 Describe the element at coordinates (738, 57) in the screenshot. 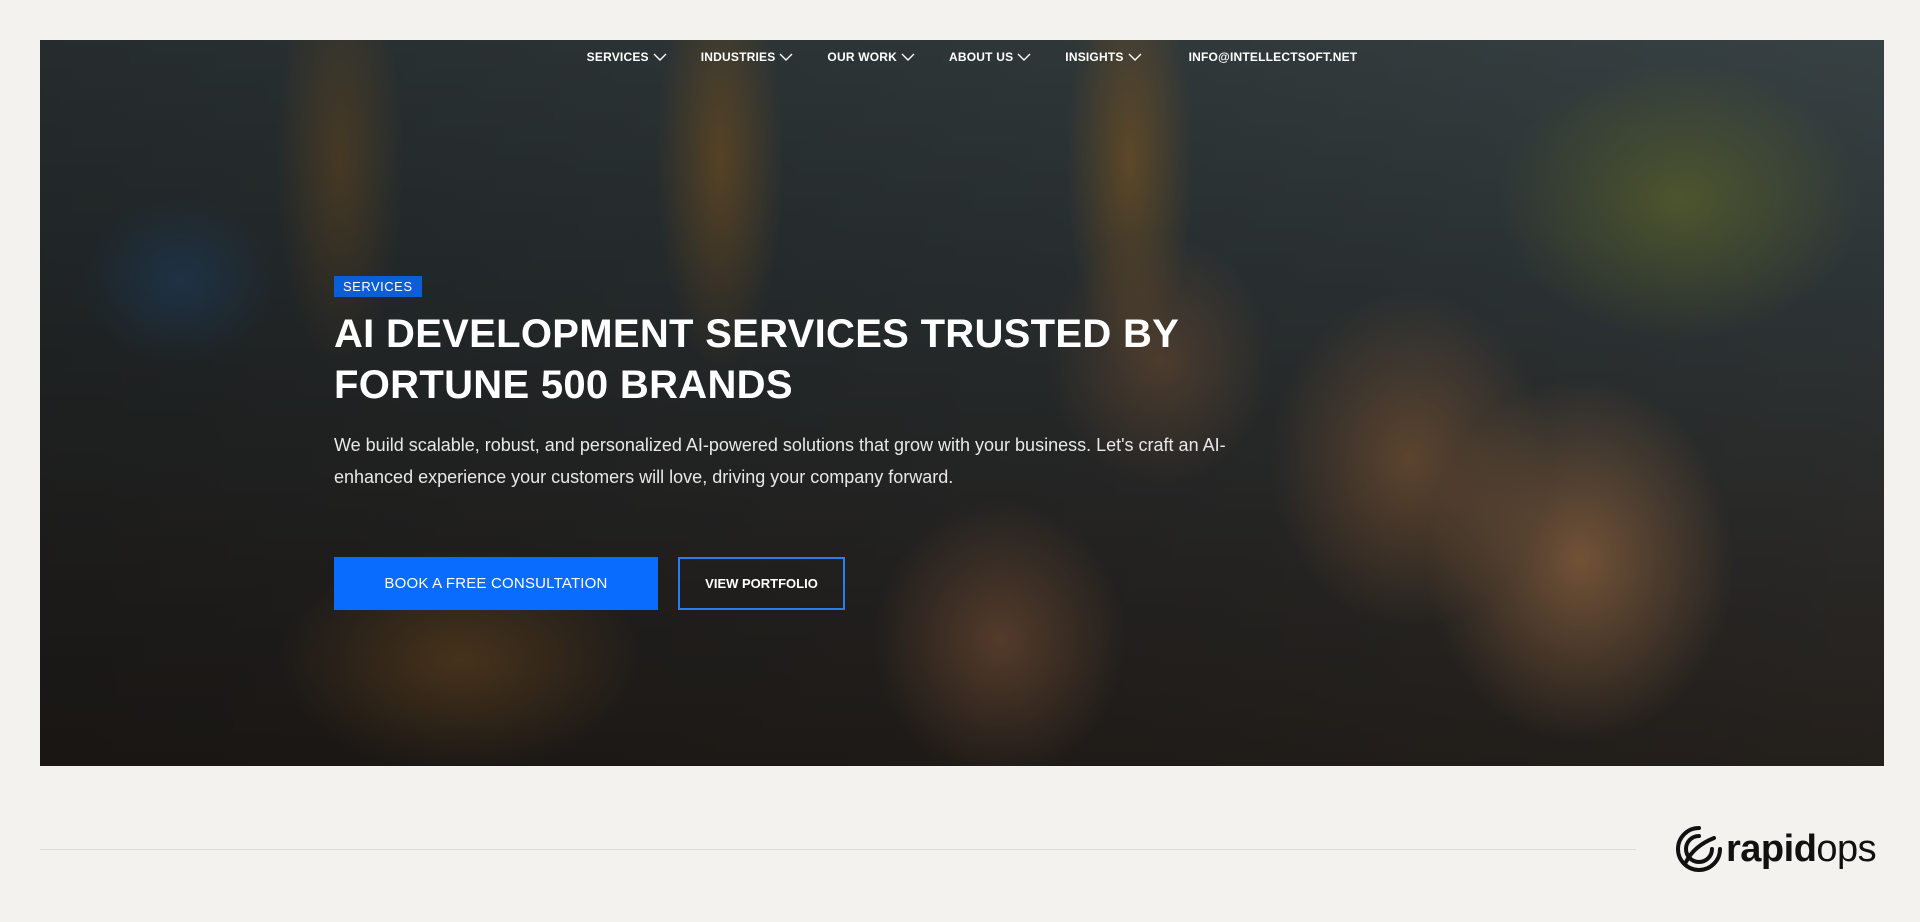

I see `nav-item-label: INDUSTRIES` at that location.